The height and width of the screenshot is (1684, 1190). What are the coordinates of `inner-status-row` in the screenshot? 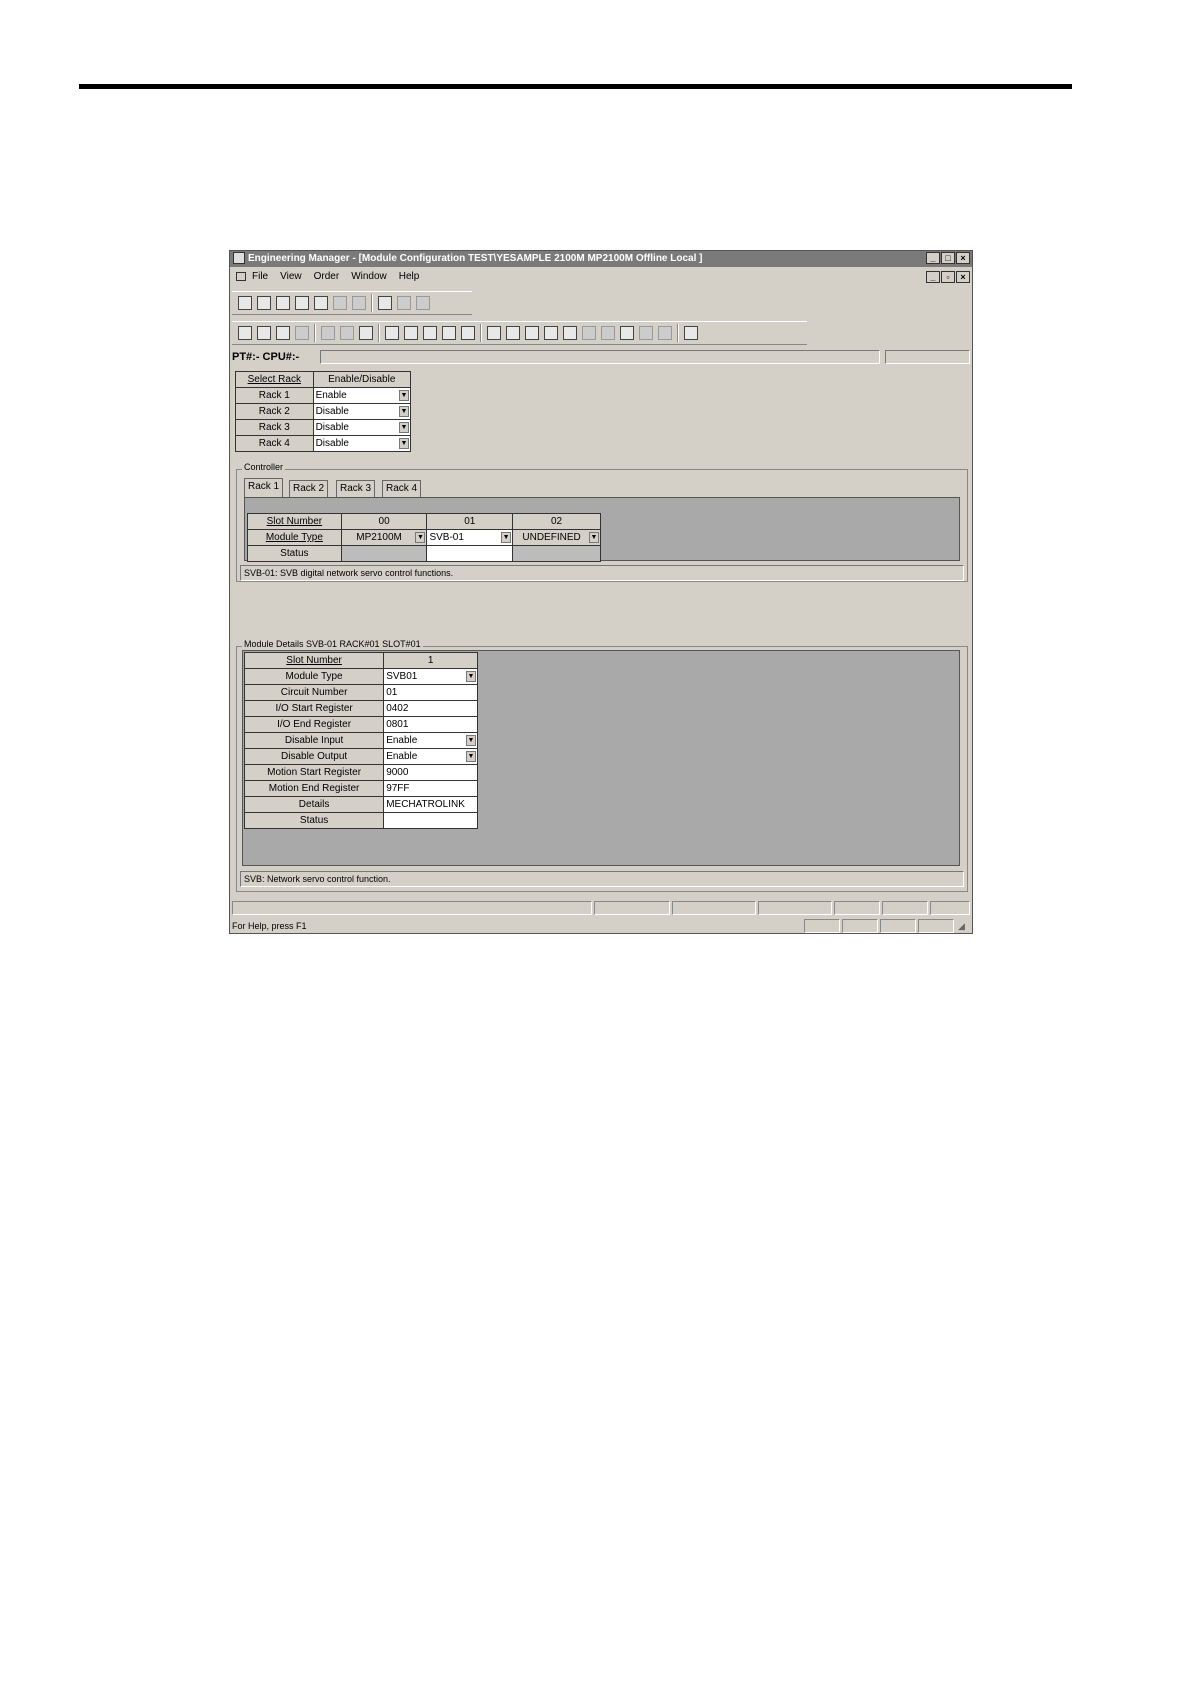 It's located at (601, 908).